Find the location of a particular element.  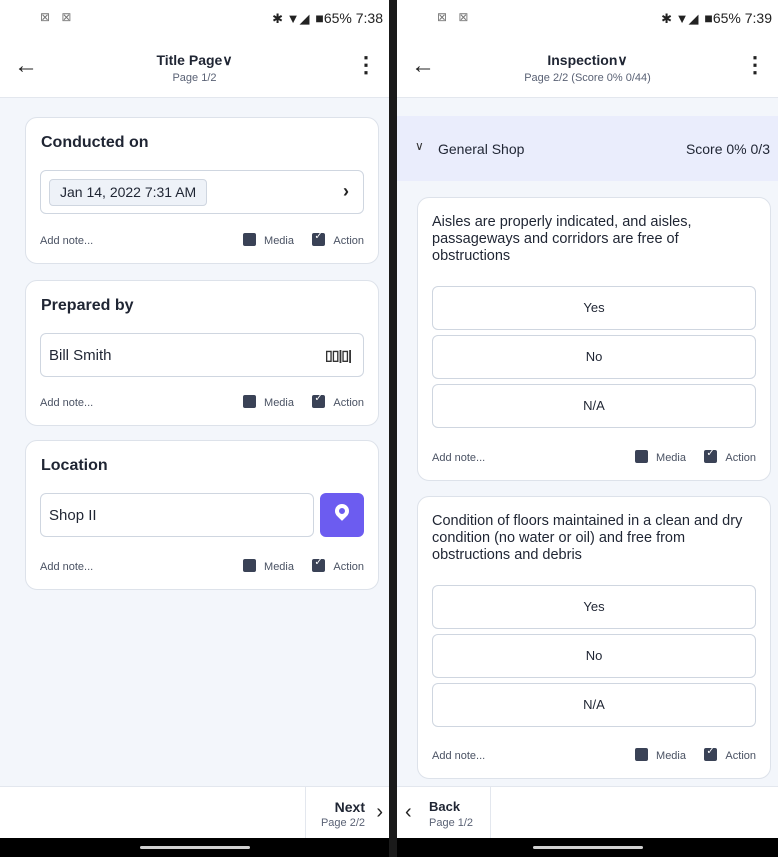

prepared-by-input: Bill Smith ▯▯|▯| is located at coordinates (202, 355).